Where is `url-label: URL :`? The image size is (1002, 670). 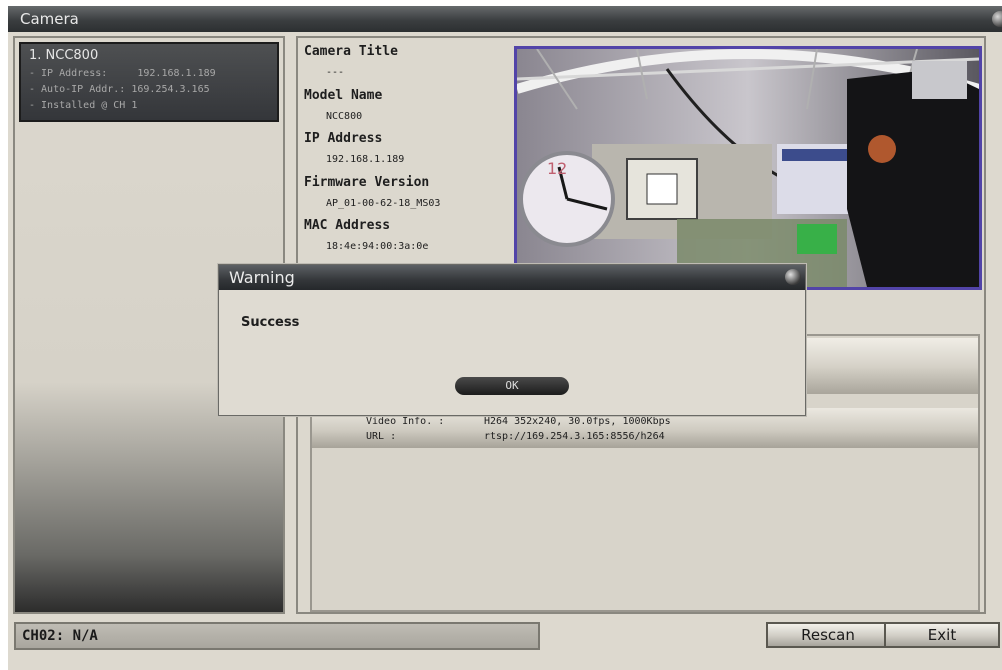
url-label: URL : is located at coordinates (381, 436).